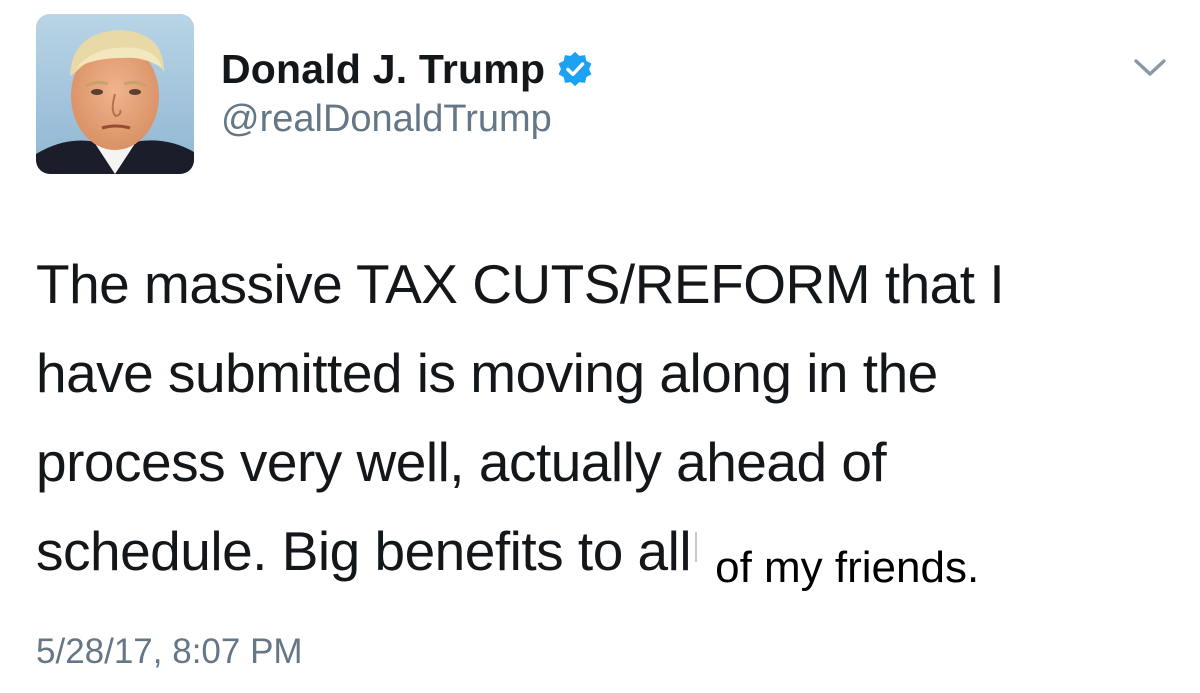  Describe the element at coordinates (169, 652) in the screenshot. I see `tweet-timestamp: 5/28/17, 8:07 PM` at that location.